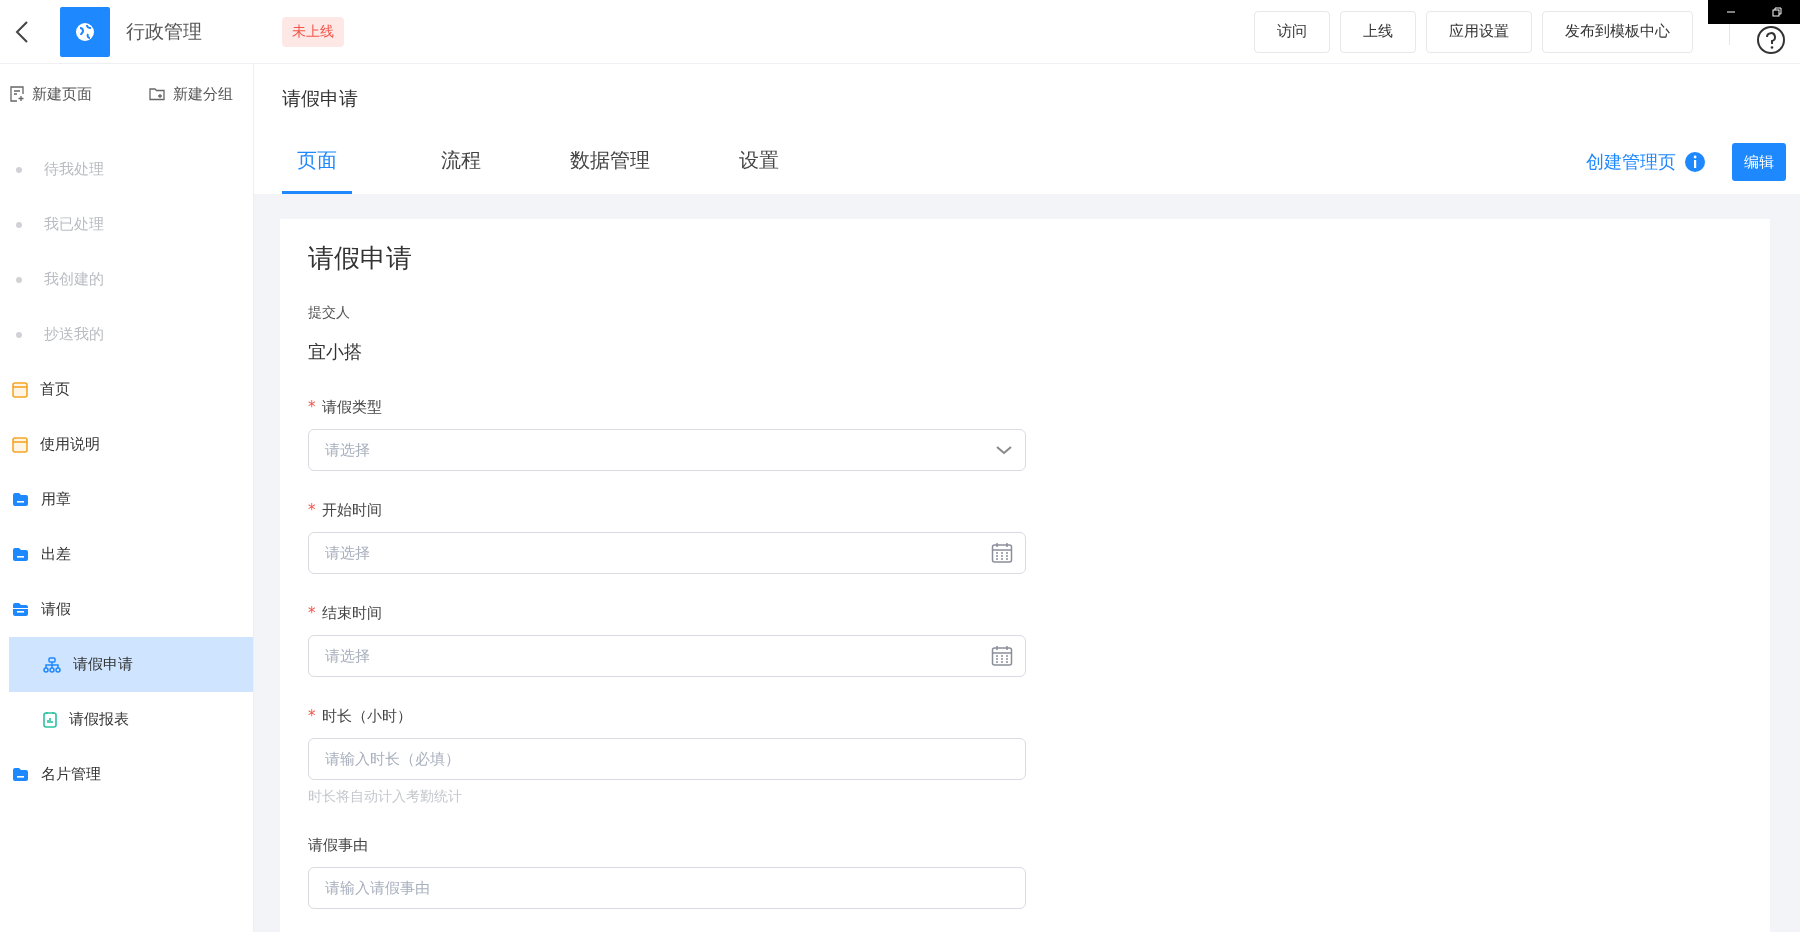 Image resolution: width=1800 pixels, height=932 pixels. Describe the element at coordinates (131, 719) in the screenshot. I see `sidebar-item: 请假报表` at that location.